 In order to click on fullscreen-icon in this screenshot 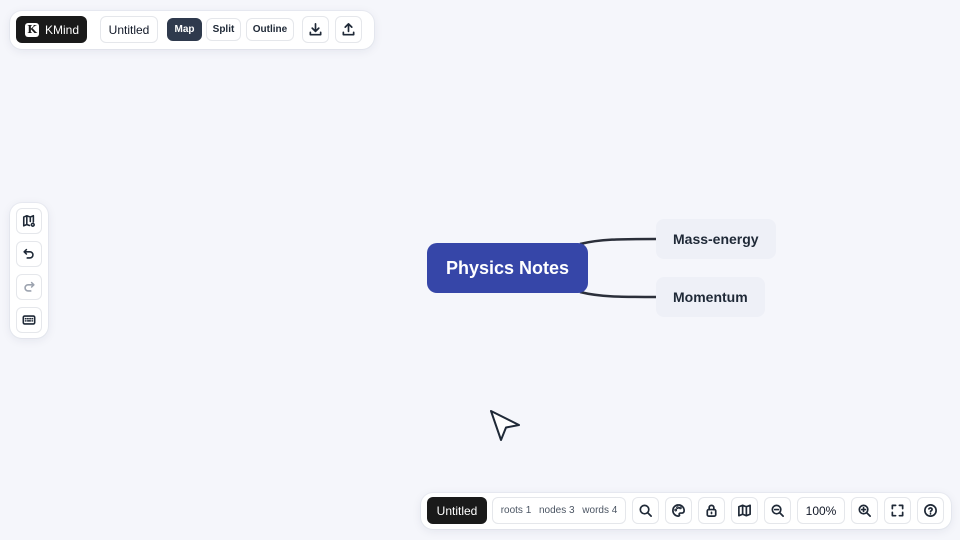, I will do `click(897, 510)`.